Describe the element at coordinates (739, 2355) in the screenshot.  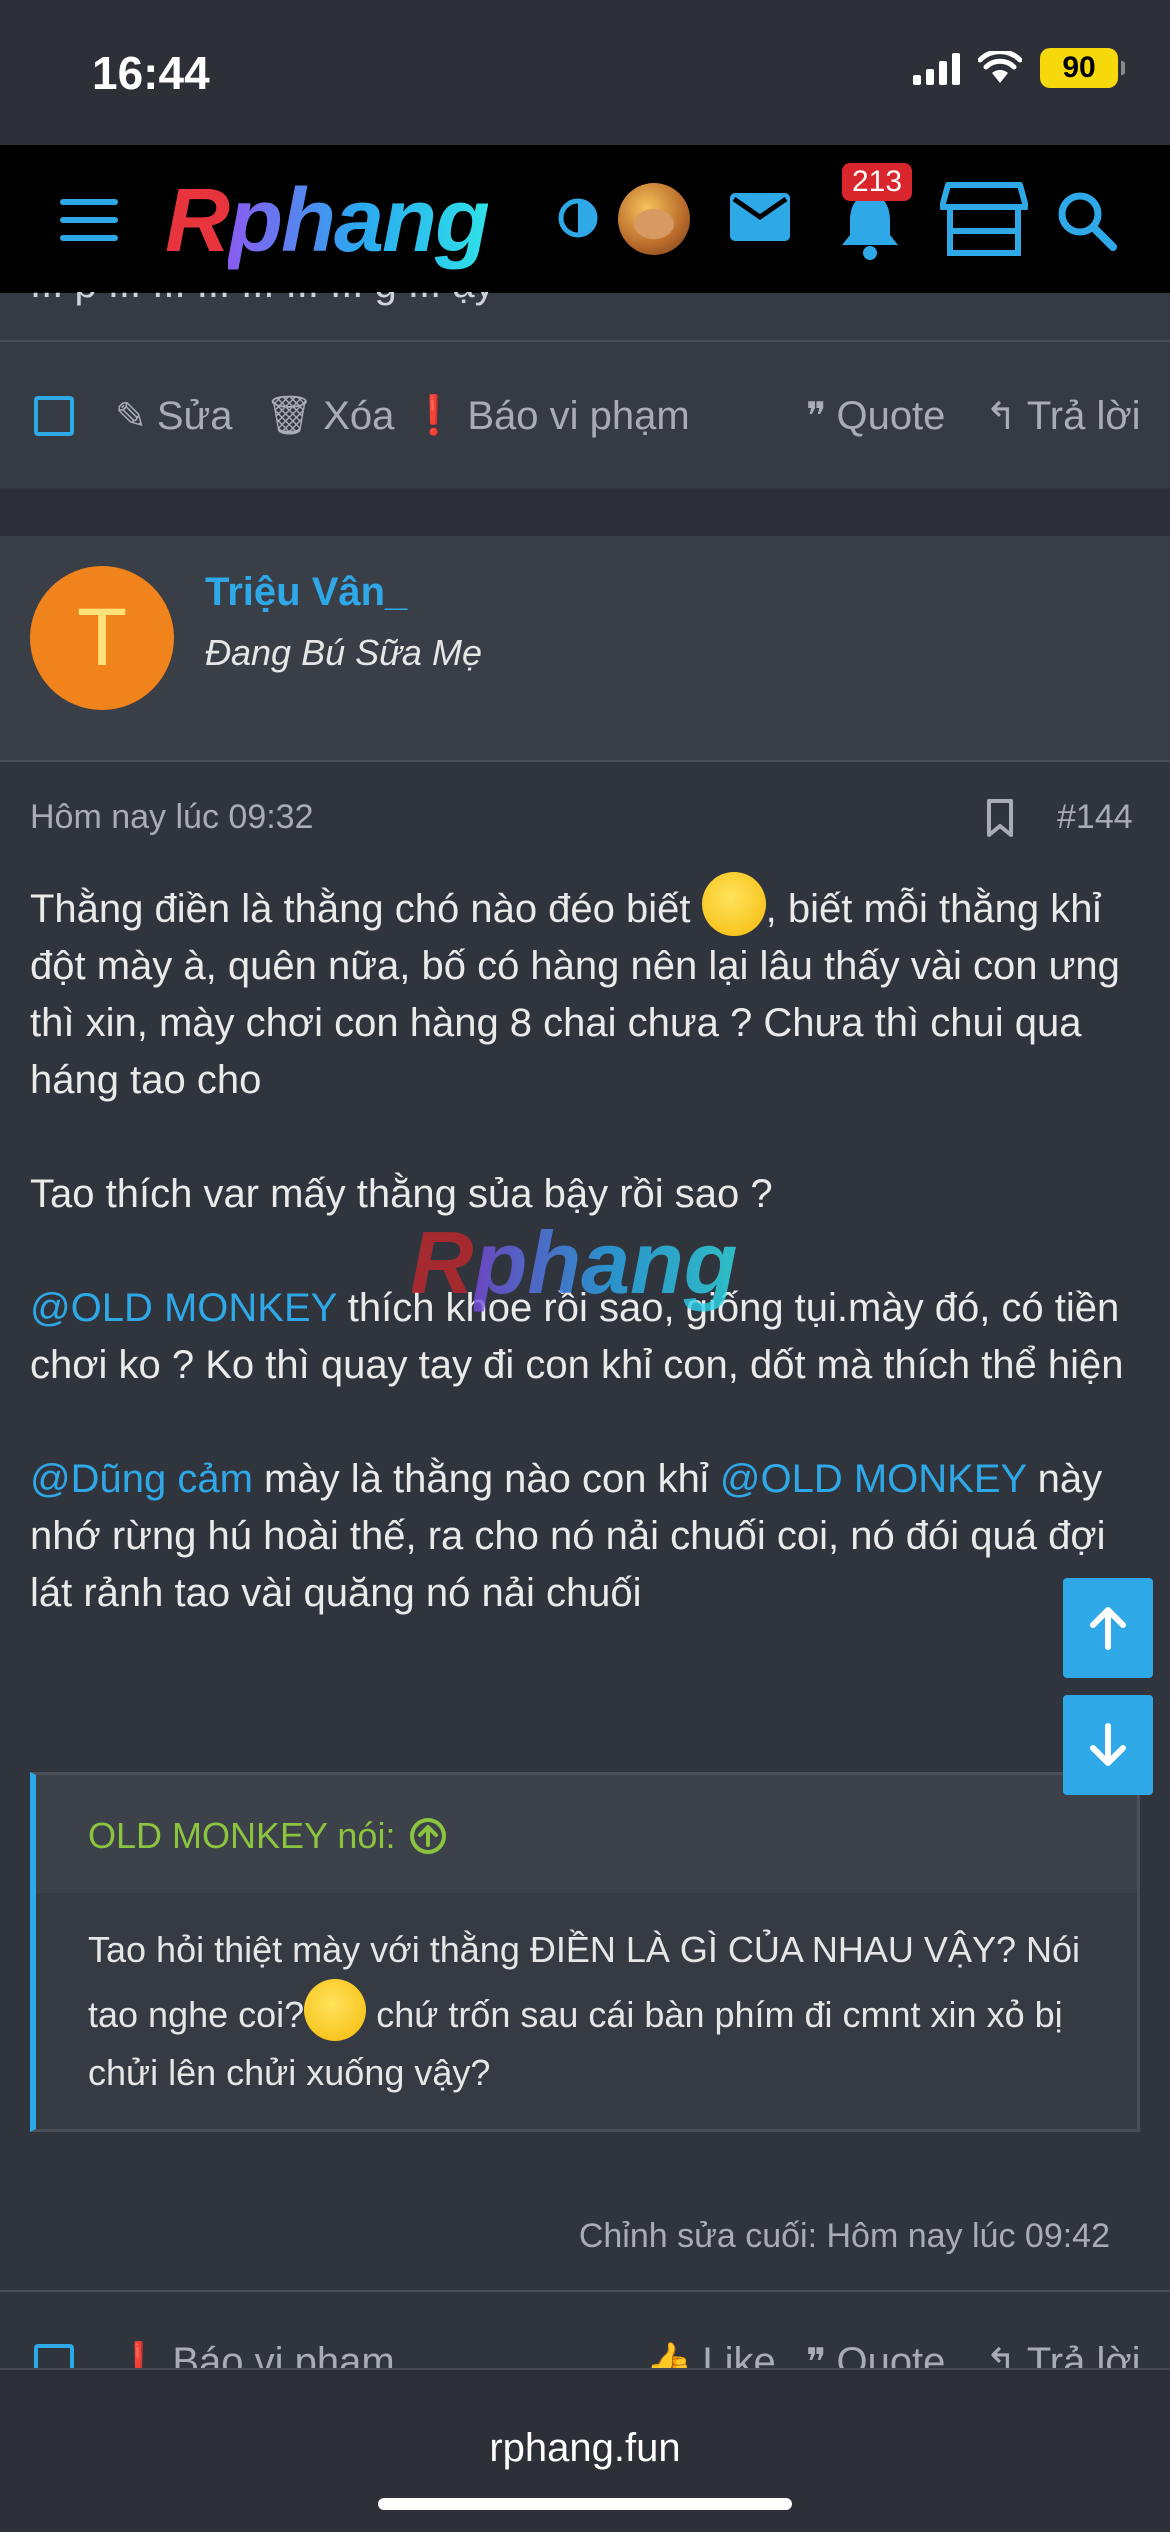
I see `like-label: Like` at that location.